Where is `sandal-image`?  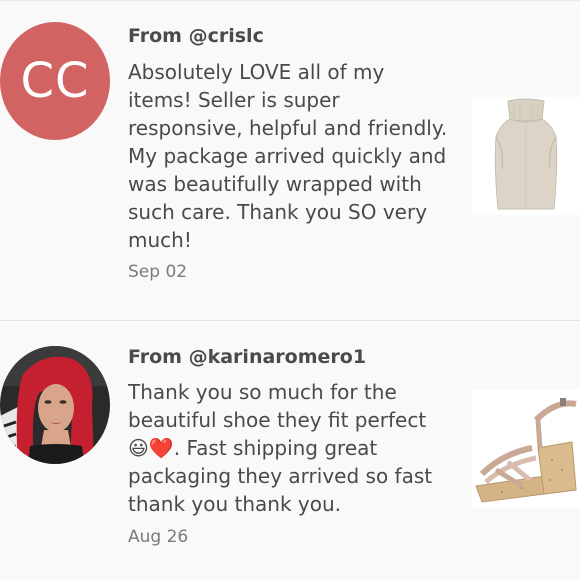 sandal-image is located at coordinates (526, 449).